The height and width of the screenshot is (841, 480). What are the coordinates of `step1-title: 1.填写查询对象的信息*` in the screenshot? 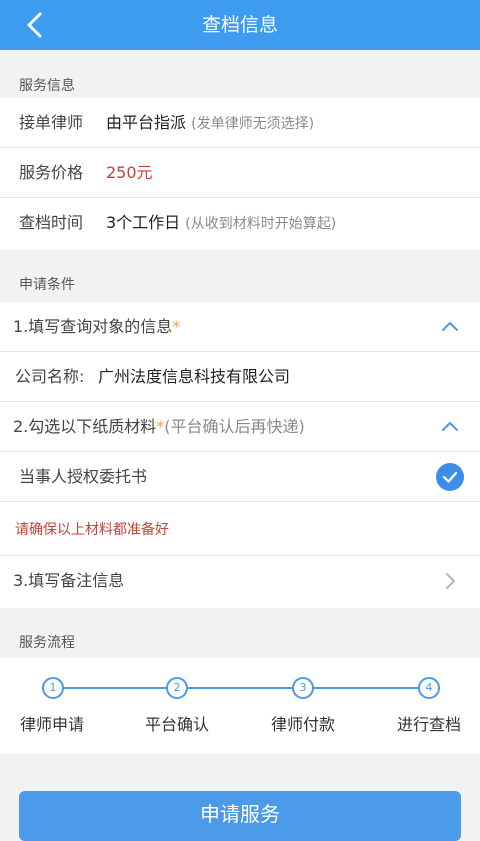 It's located at (96, 327).